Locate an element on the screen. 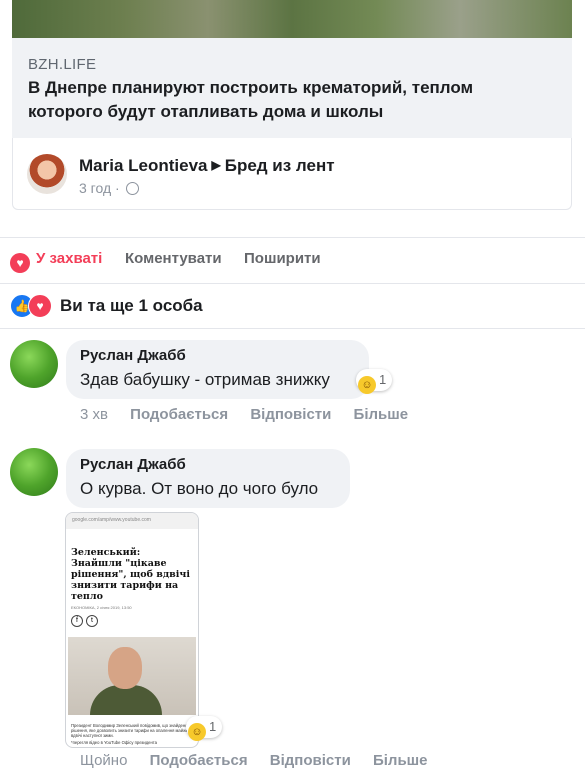  share-author: Maria Leontieva is located at coordinates (143, 165).